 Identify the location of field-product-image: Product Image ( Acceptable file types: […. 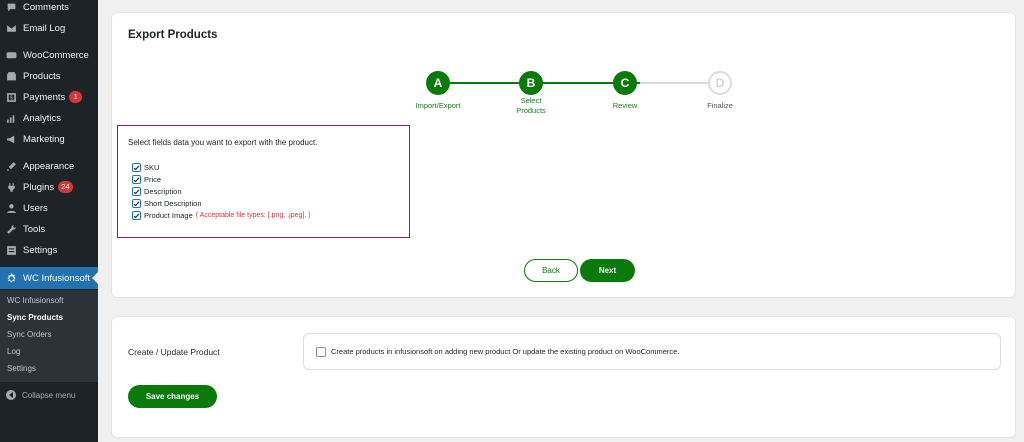
(221, 215).